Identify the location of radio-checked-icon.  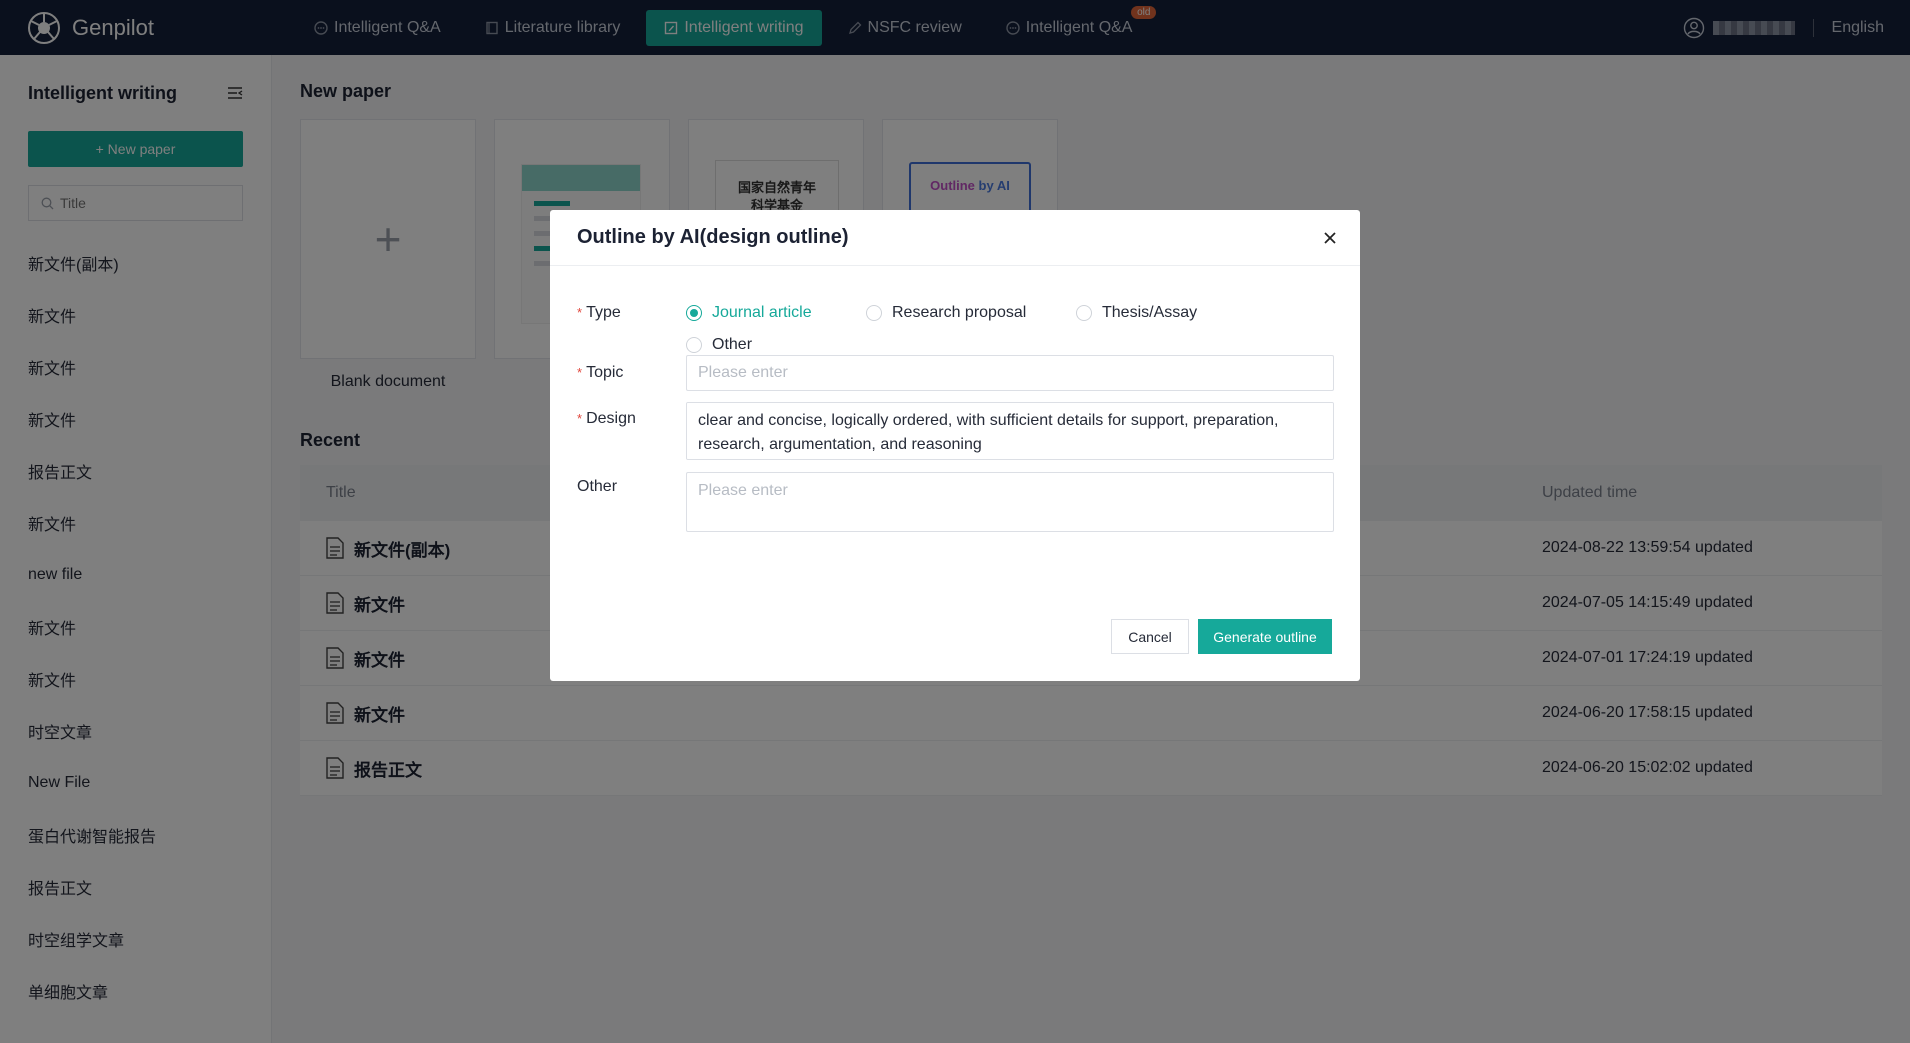
(694, 313).